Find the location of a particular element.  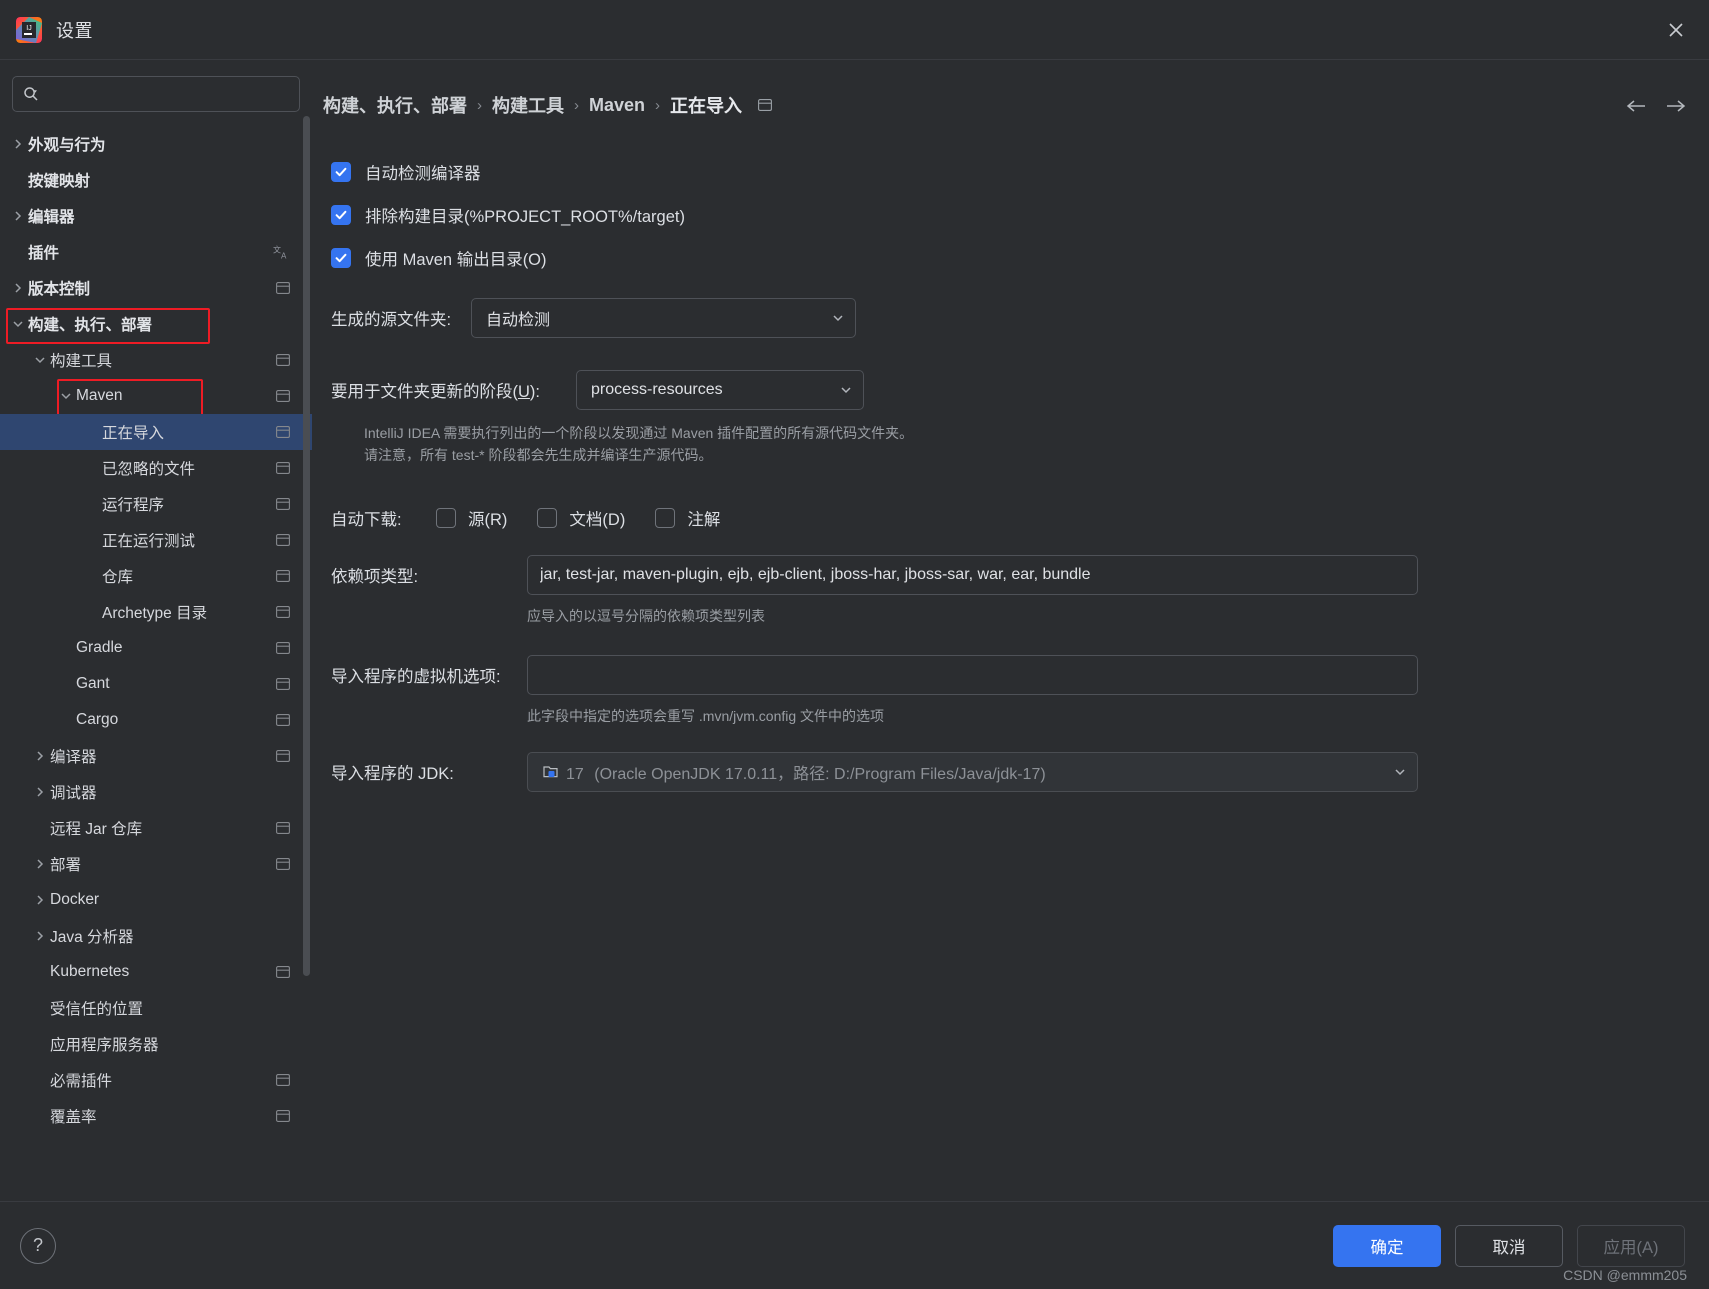

generated-sources-row: 生成的源文件夹: 自动检测 is located at coordinates (1015, 318).